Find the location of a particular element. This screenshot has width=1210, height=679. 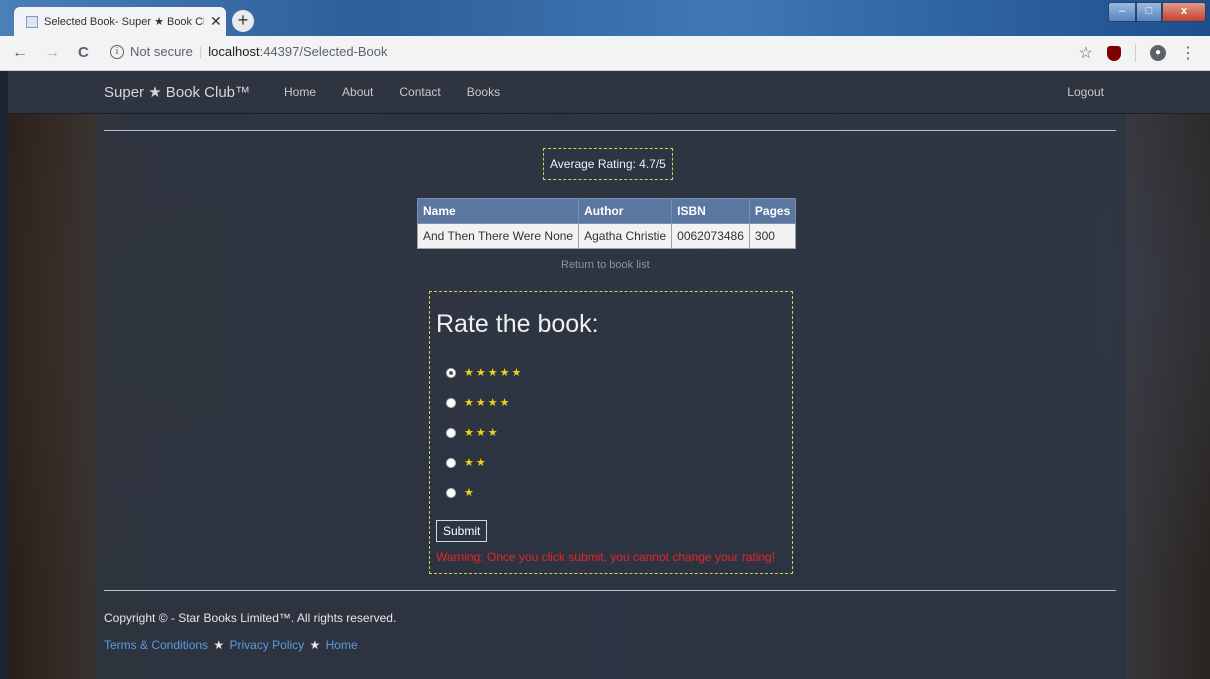

back-icon: ← is located at coordinates (20, 53).